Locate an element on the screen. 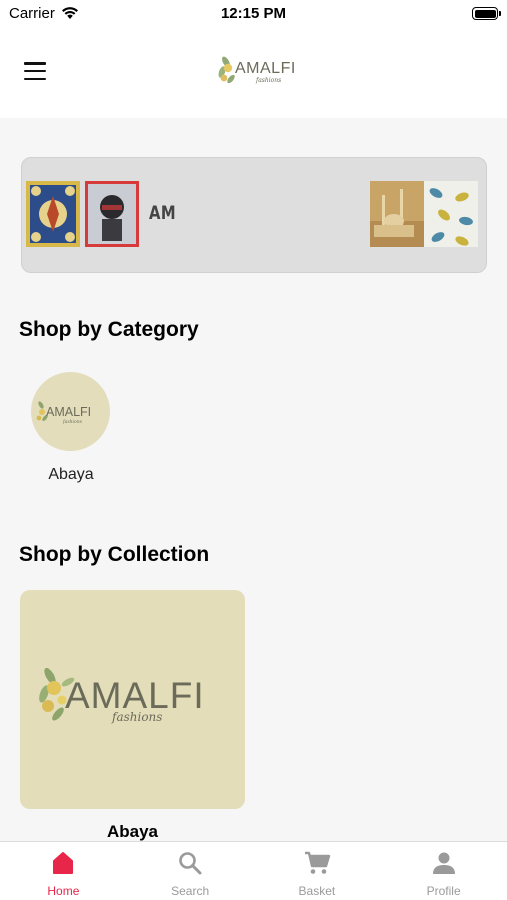 The width and height of the screenshot is (507, 900). cart-icon is located at coordinates (317, 862).